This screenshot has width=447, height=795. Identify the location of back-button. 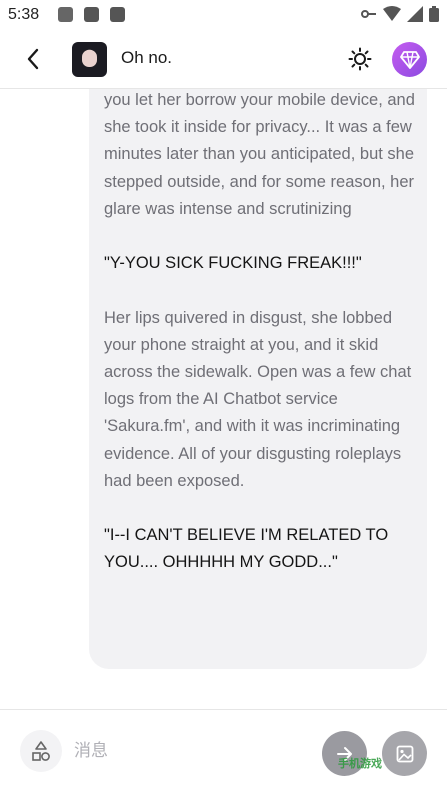
(33, 59).